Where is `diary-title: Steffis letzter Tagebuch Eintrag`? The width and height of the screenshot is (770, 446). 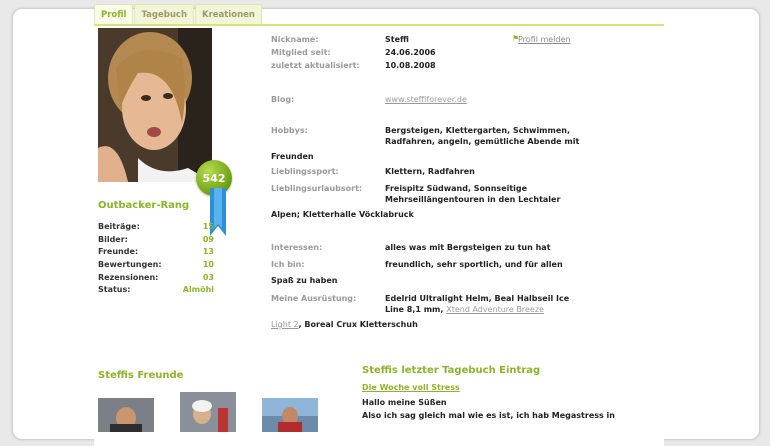
diary-title: Steffis letzter Tagebuch Eintrag is located at coordinates (451, 370).